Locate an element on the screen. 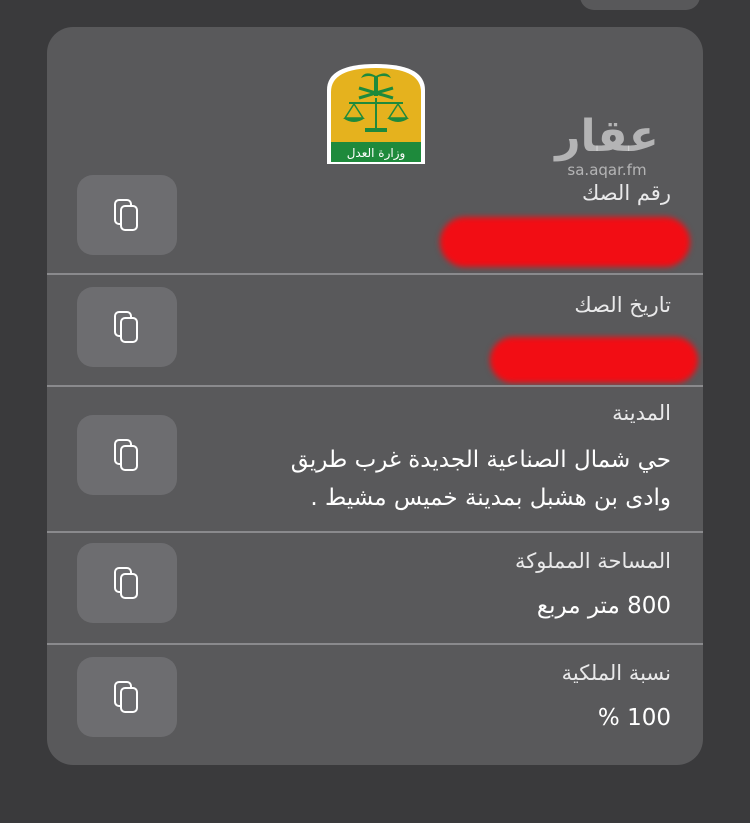 This screenshot has height=823, width=750. top-card-edge is located at coordinates (640, 5).